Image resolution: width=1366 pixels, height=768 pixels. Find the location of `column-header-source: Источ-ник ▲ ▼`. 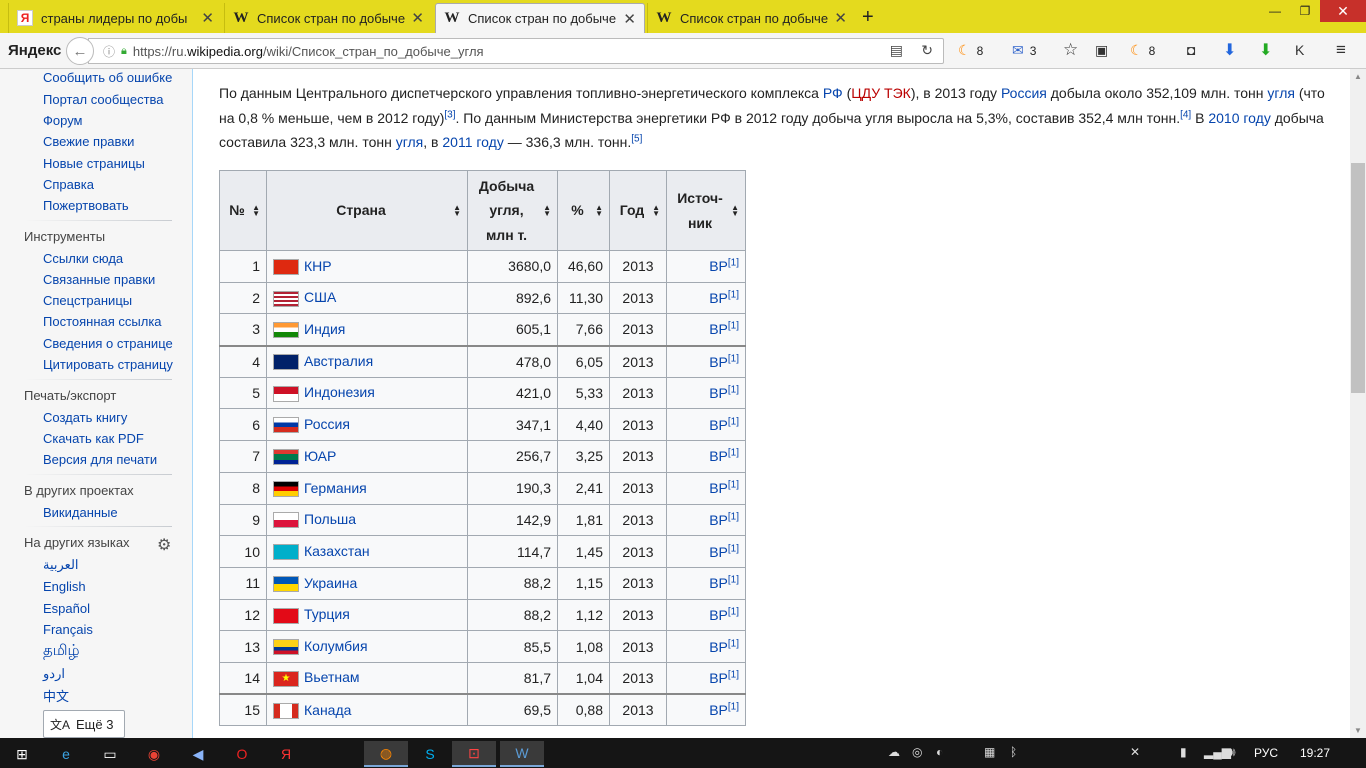

column-header-source: Источ-ник ▲ ▼ is located at coordinates (706, 210).